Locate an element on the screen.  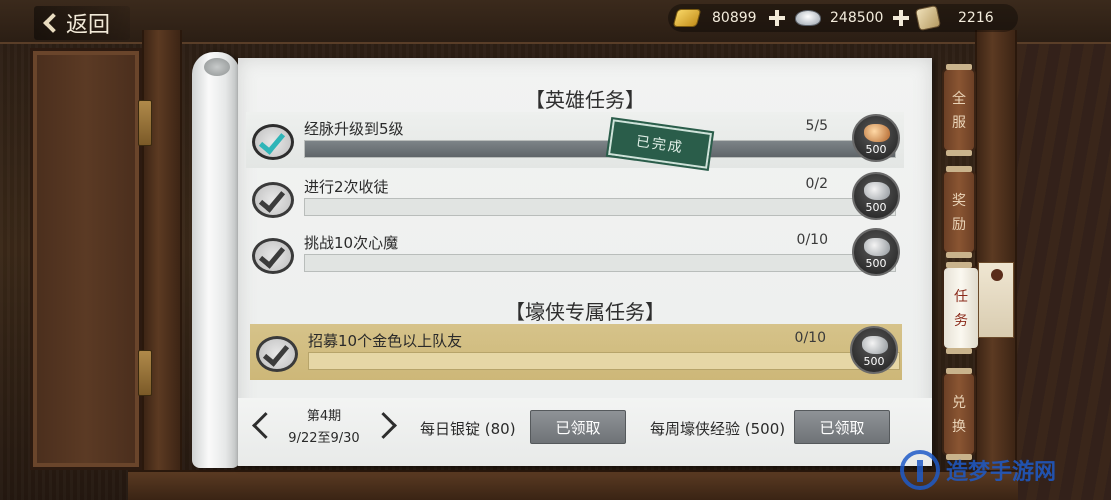
tab-label: 全 is located at coordinates (959, 99).